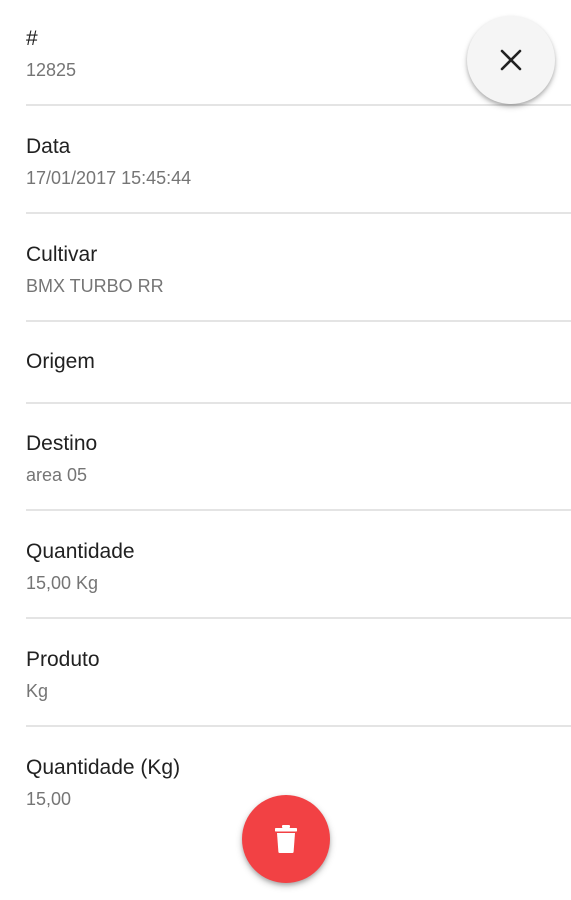 The height and width of the screenshot is (900, 571). What do you see at coordinates (109, 178) in the screenshot?
I see `field-value: 17/01/2017 15:45:44` at bounding box center [109, 178].